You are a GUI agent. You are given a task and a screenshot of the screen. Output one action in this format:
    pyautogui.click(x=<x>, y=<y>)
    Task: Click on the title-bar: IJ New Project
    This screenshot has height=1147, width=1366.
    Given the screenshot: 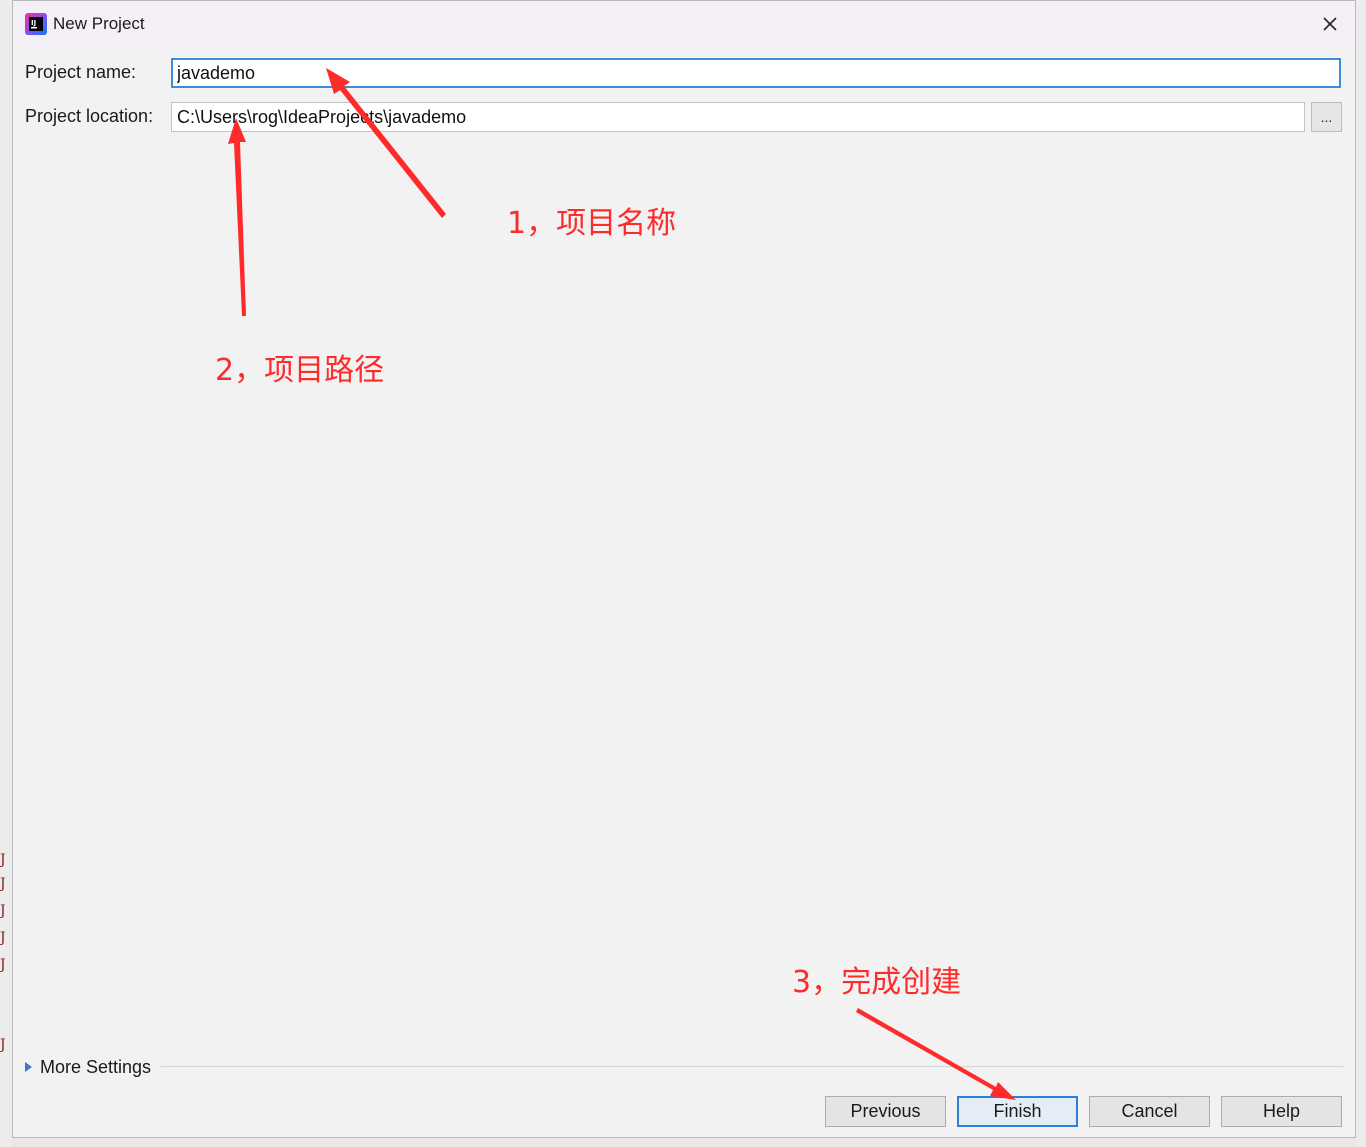 What is the action you would take?
    pyautogui.click(x=684, y=24)
    